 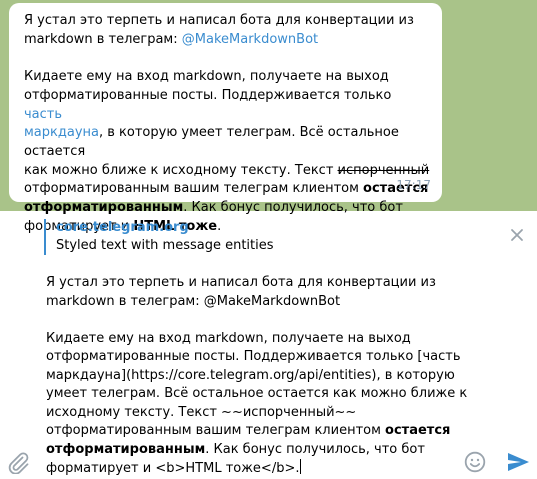 What do you see at coordinates (250, 39) in the screenshot?
I see `bot-mention-link: @MakeMarkdownBot` at bounding box center [250, 39].